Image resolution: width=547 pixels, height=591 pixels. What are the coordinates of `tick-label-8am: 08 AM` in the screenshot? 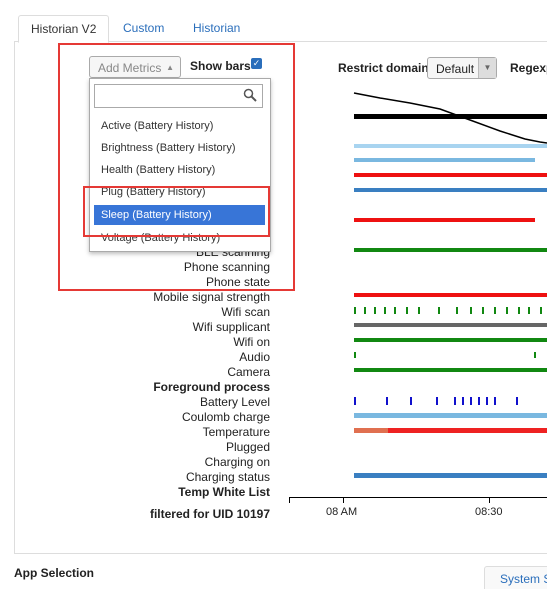 It's located at (342, 512).